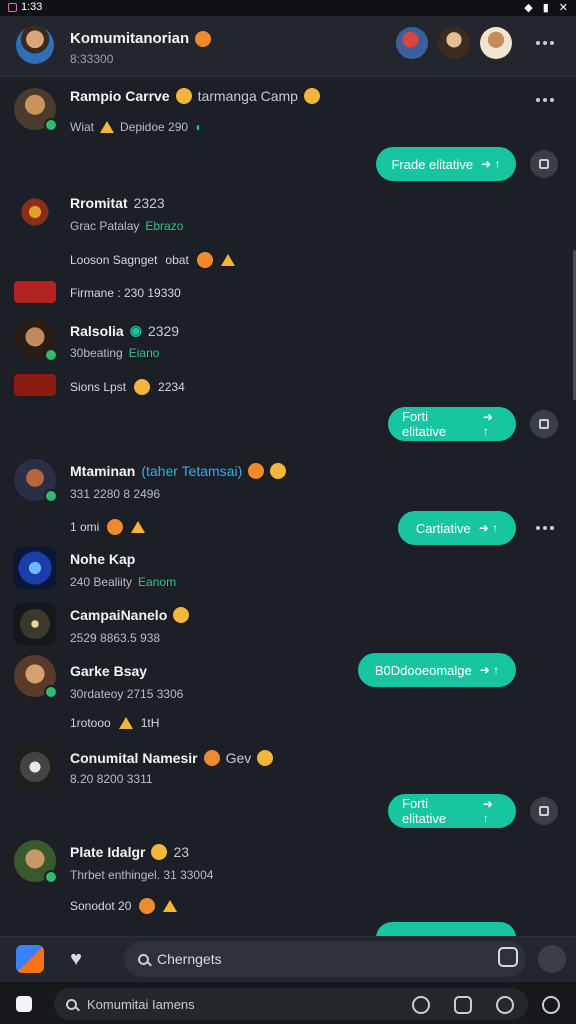 The image size is (576, 1024). I want to click on message-meta: 30beating Eiano, so click(115, 353).